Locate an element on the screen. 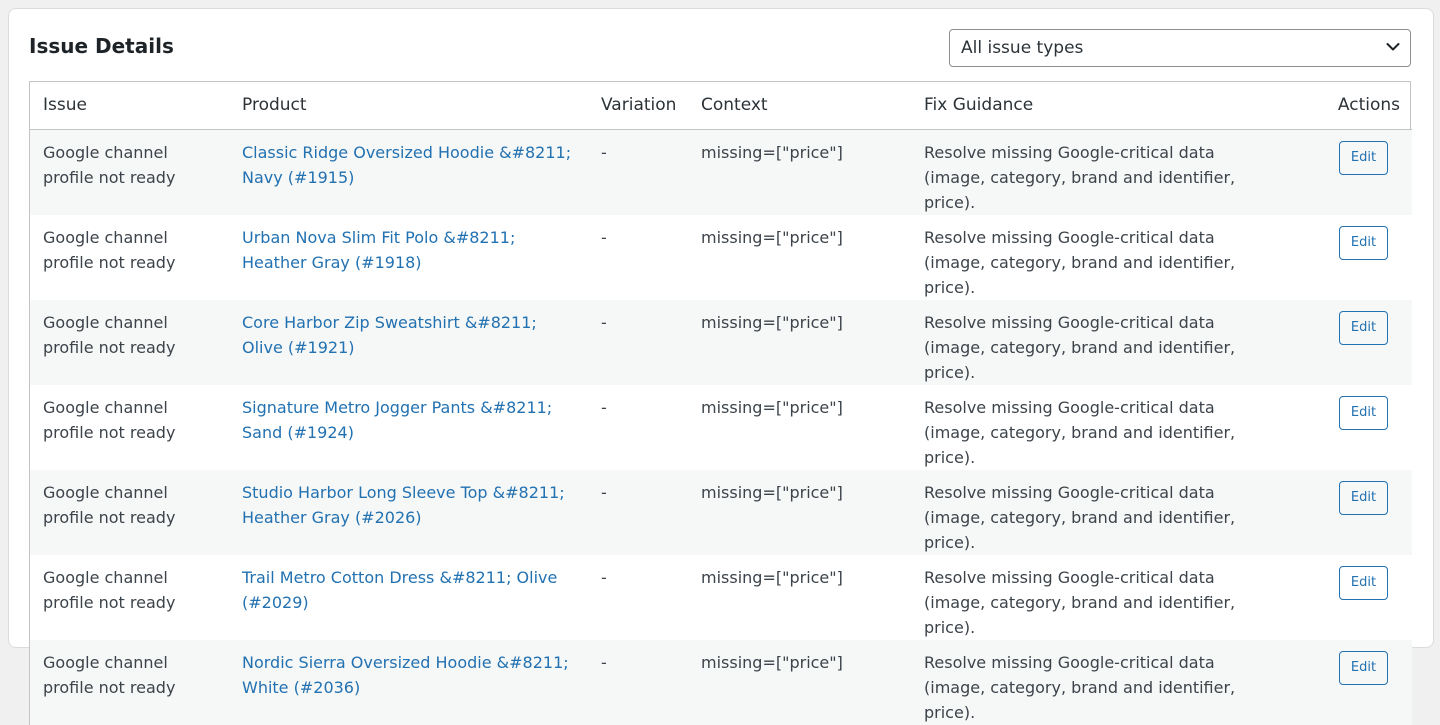 Image resolution: width=1440 pixels, height=725 pixels. column-header-fix-guidance: Fix Guidance is located at coordinates (1101, 106).